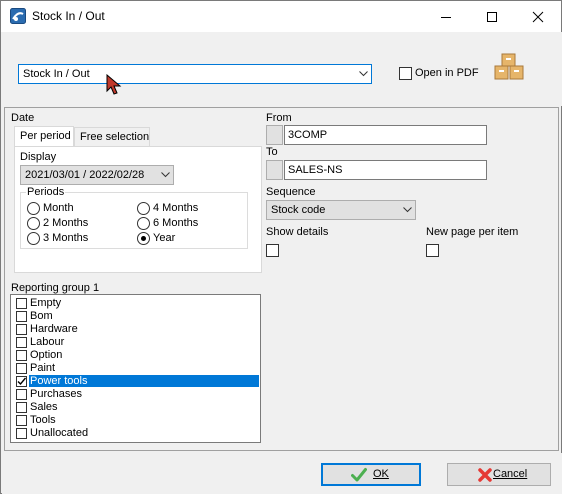  Describe the element at coordinates (44, 407) in the screenshot. I see `list-item-label: Sales` at that location.